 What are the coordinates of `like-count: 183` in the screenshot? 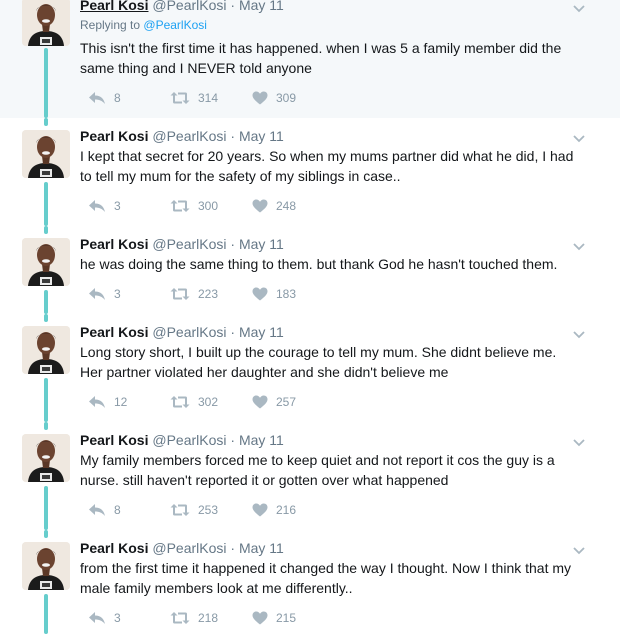 It's located at (286, 294).